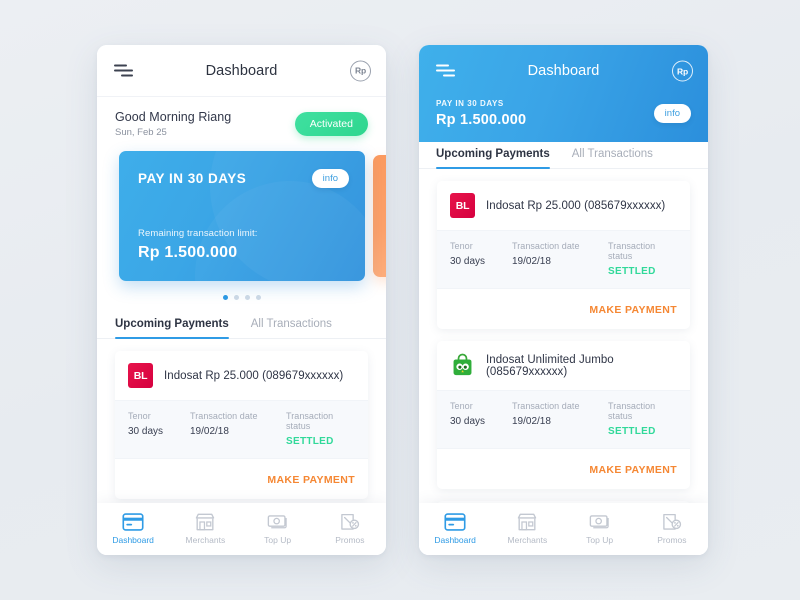 This screenshot has height=600, width=800. Describe the element at coordinates (563, 469) in the screenshot. I see `transaction-action: MAKE PAYMENT` at that location.